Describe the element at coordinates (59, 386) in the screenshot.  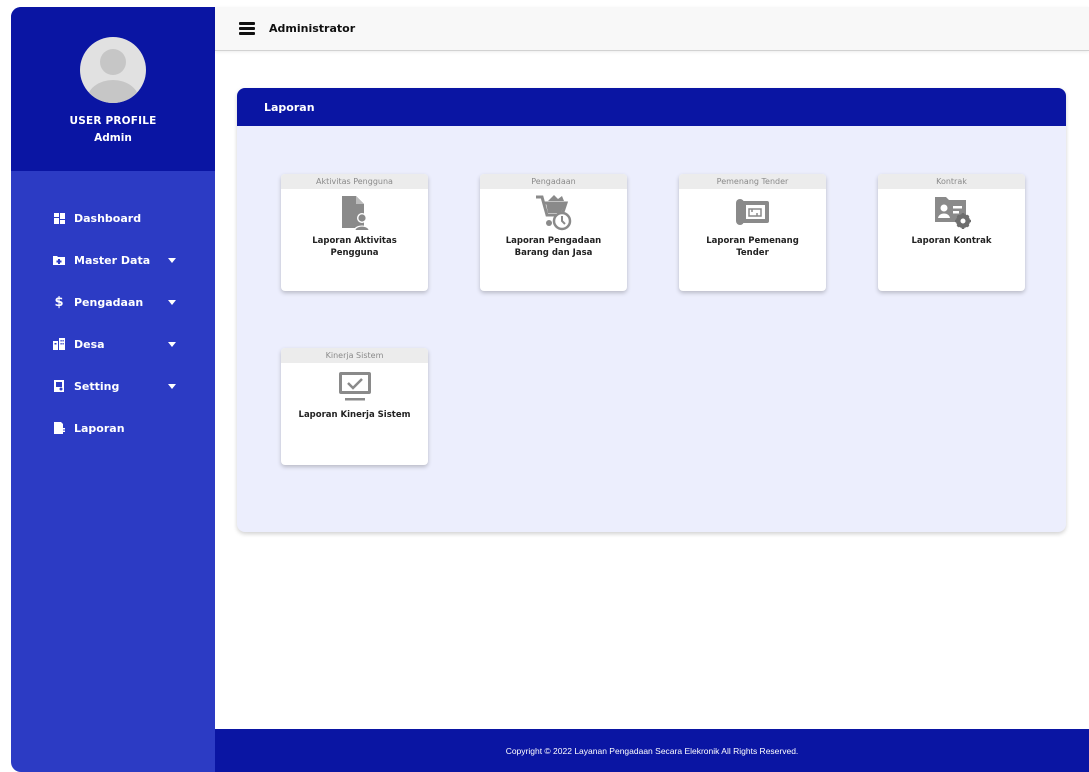
I see `settings-file-icon` at that location.